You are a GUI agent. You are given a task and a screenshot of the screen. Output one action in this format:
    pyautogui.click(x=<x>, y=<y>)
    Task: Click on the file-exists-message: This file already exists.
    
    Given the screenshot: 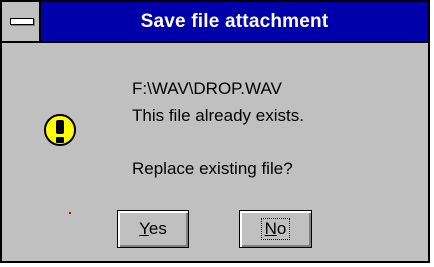 What is the action you would take?
    pyautogui.click(x=218, y=115)
    